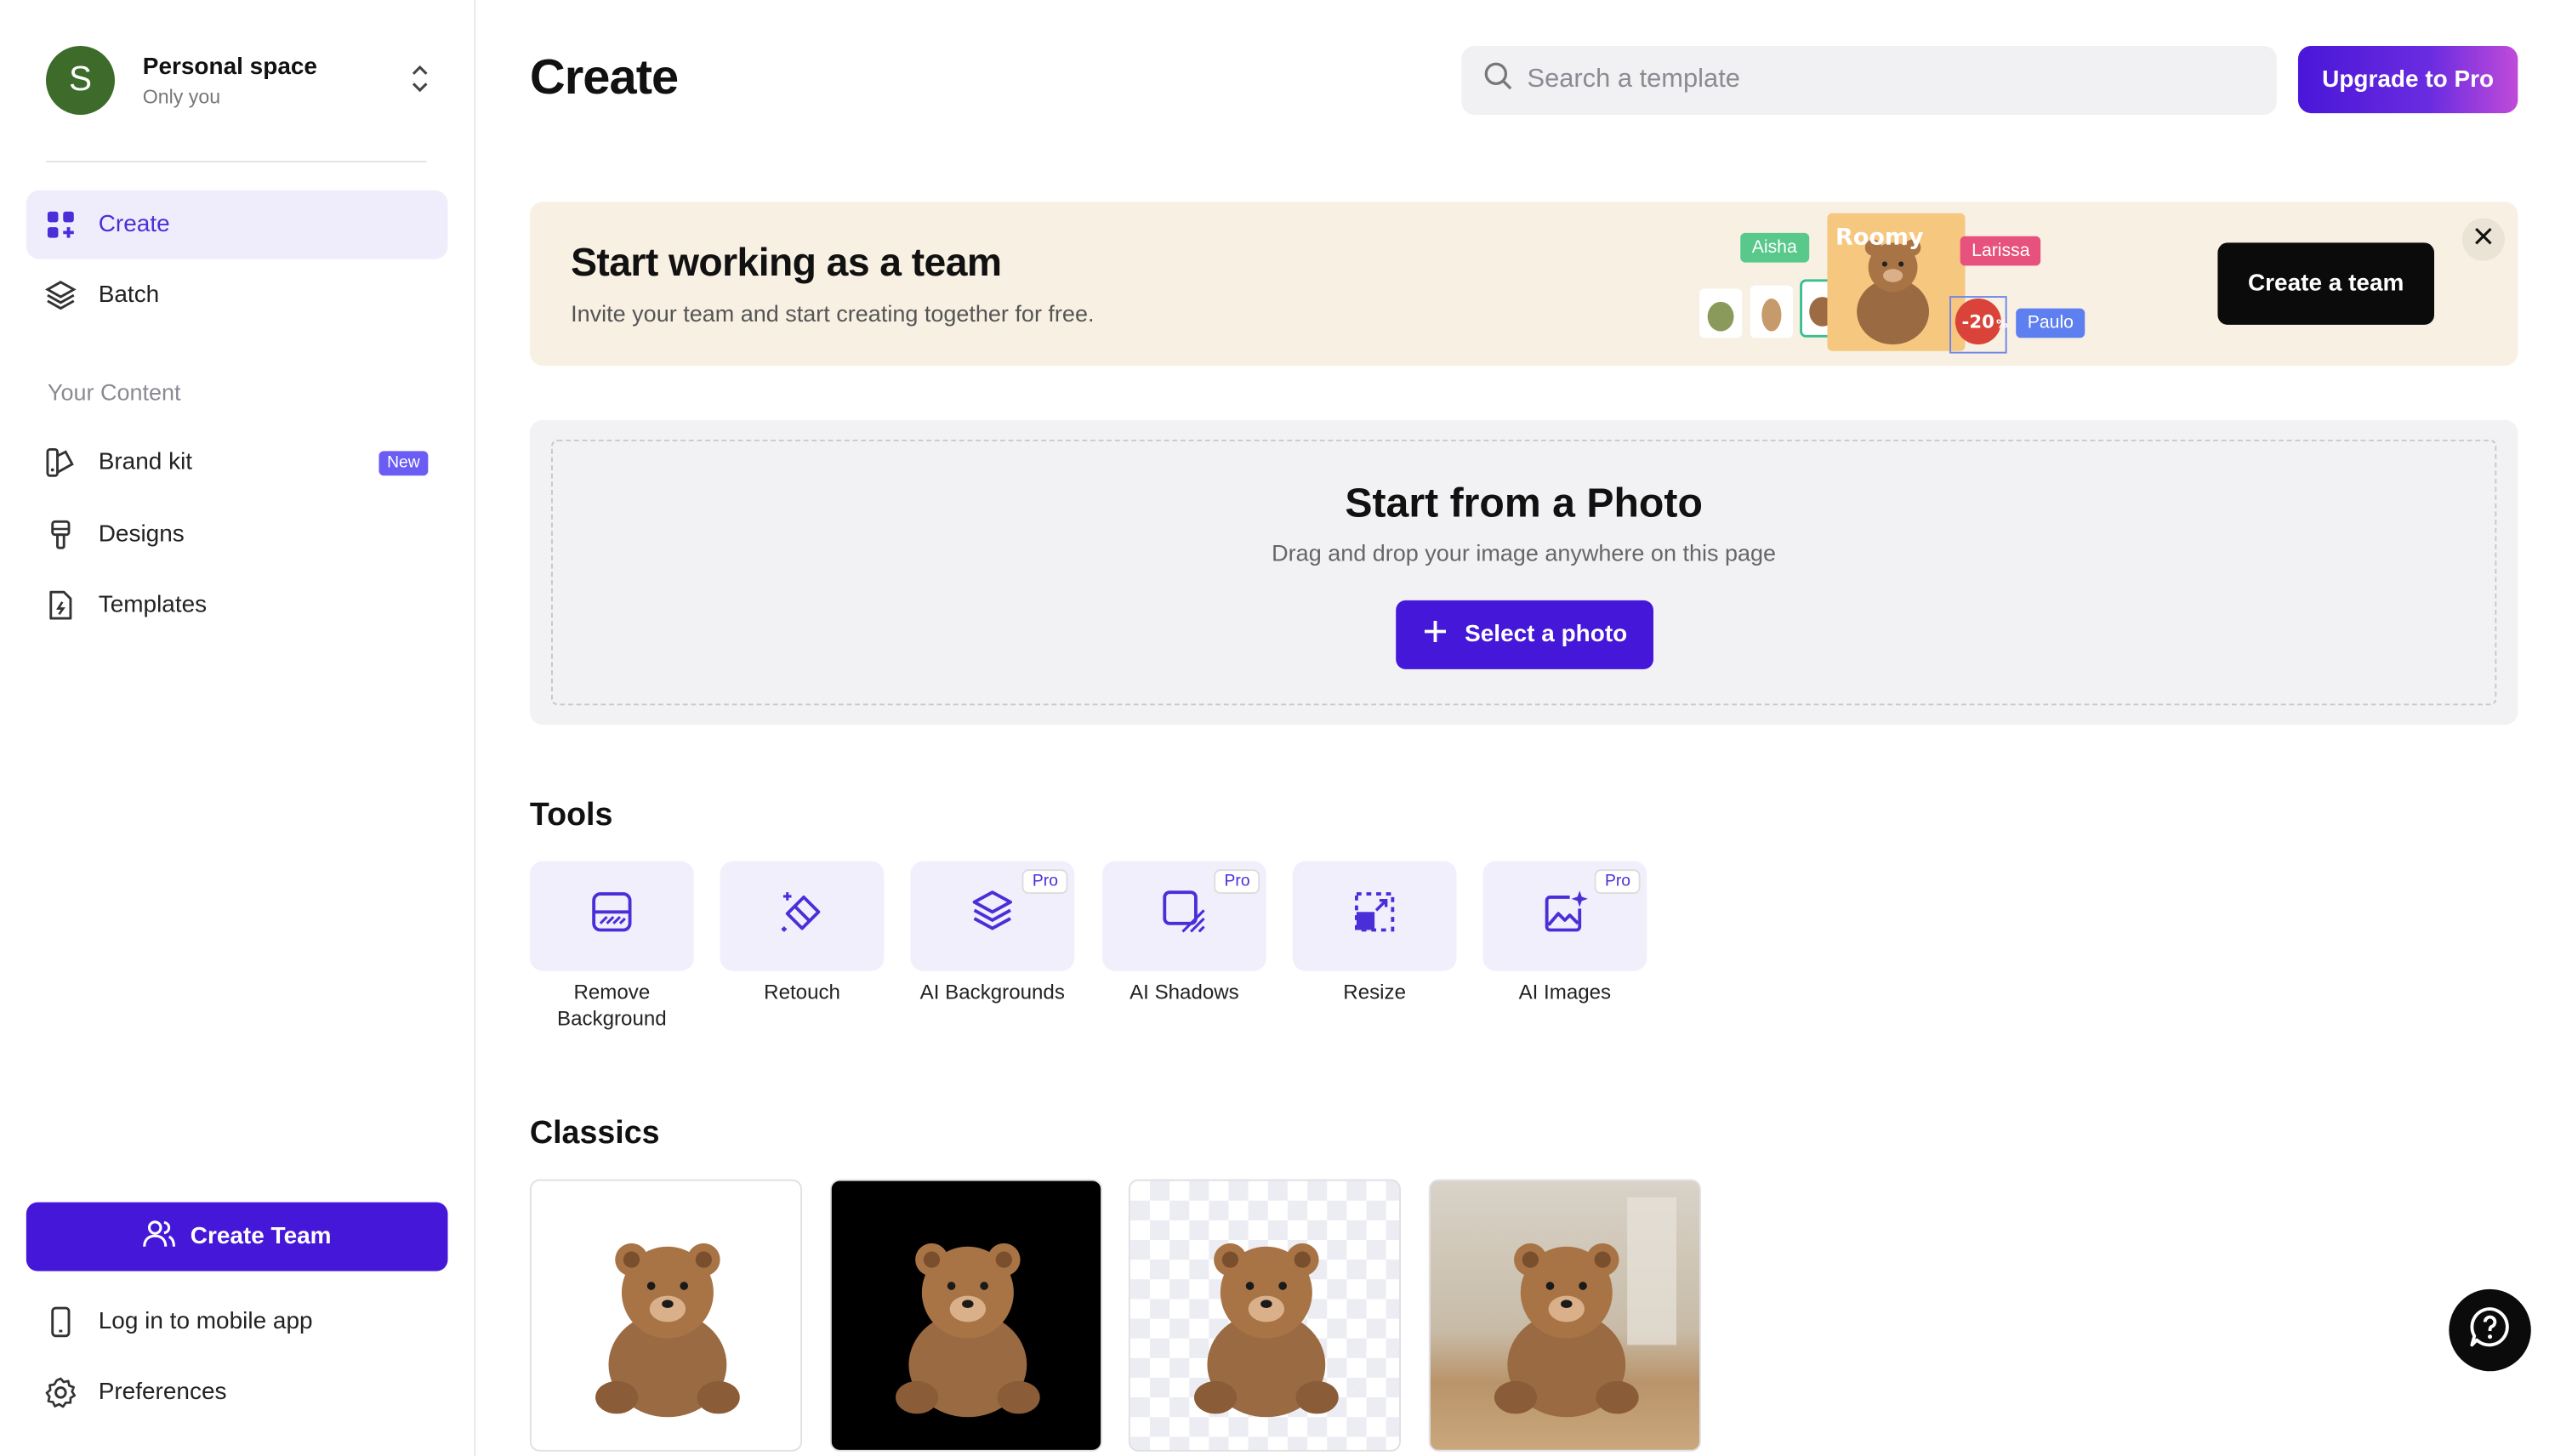  I want to click on select-photo-button: Select a photo, so click(1525, 634).